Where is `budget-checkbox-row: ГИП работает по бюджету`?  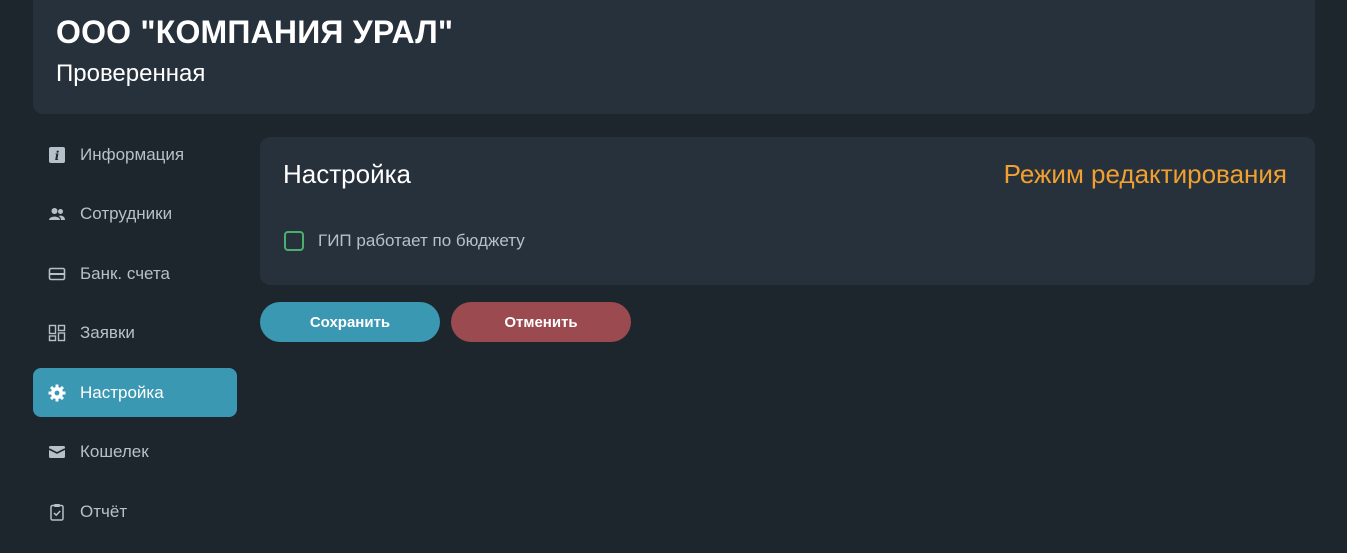 budget-checkbox-row: ГИП работает по бюджету is located at coordinates (404, 241).